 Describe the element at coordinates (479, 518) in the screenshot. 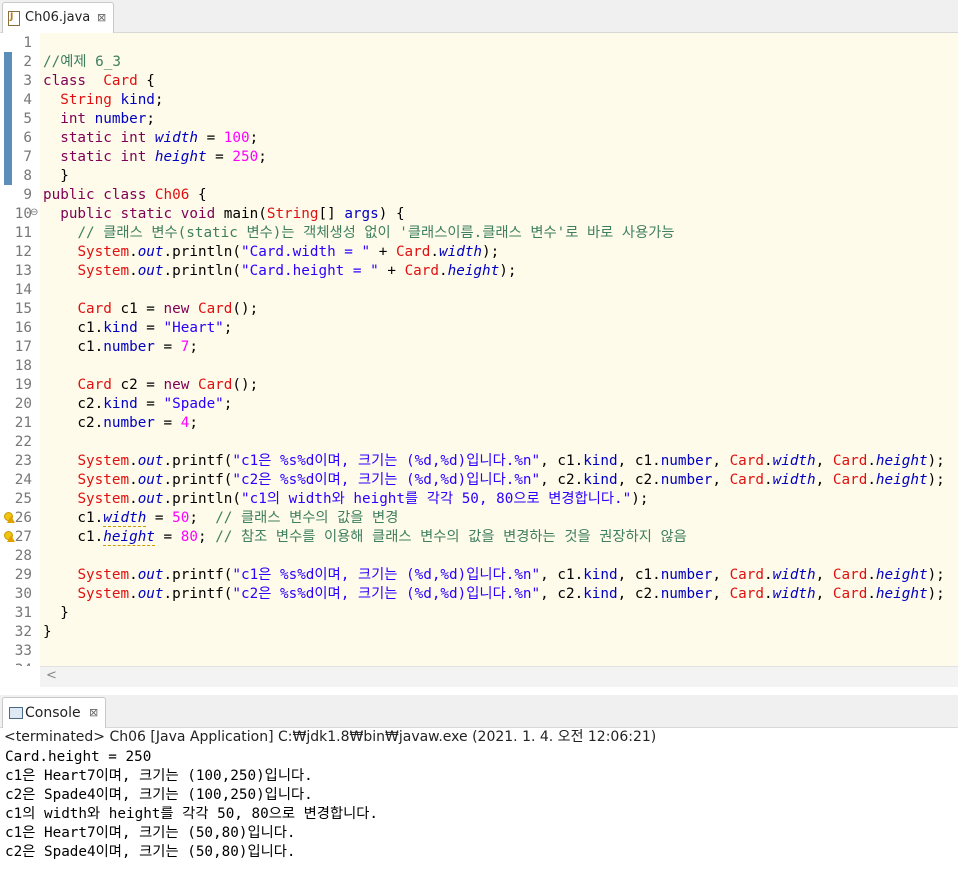

I see `code-line: 26 c1.width = 50; // 클래스 변수의 값을 변경` at that location.